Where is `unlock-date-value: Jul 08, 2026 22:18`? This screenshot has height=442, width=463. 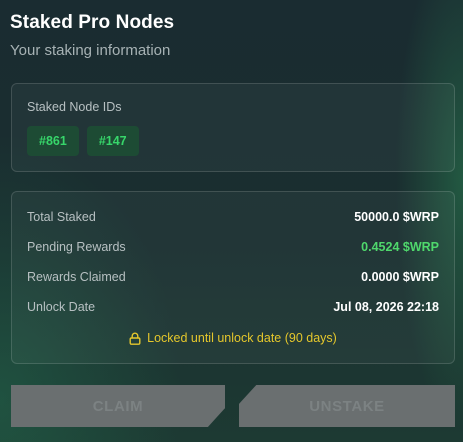
unlock-date-value: Jul 08, 2026 22:18 is located at coordinates (386, 307).